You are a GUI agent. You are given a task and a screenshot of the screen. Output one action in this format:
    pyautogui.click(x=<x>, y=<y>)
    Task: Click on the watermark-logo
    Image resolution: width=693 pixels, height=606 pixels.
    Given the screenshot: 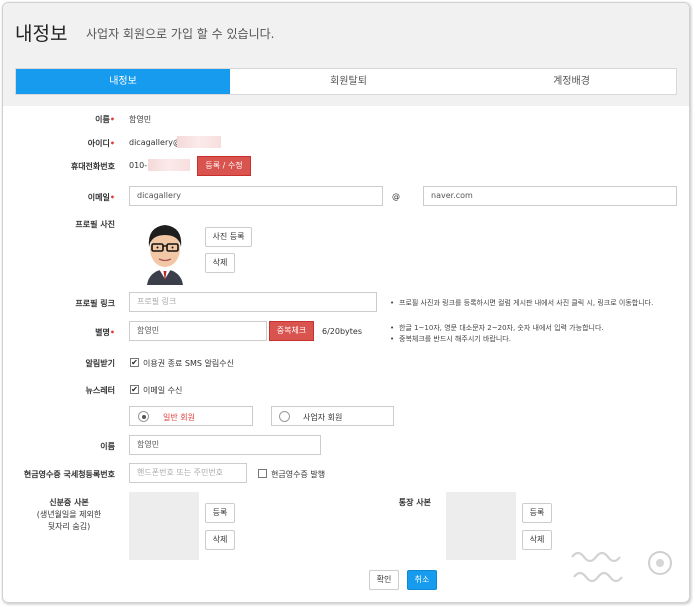 What is the action you would take?
    pyautogui.click(x=623, y=568)
    